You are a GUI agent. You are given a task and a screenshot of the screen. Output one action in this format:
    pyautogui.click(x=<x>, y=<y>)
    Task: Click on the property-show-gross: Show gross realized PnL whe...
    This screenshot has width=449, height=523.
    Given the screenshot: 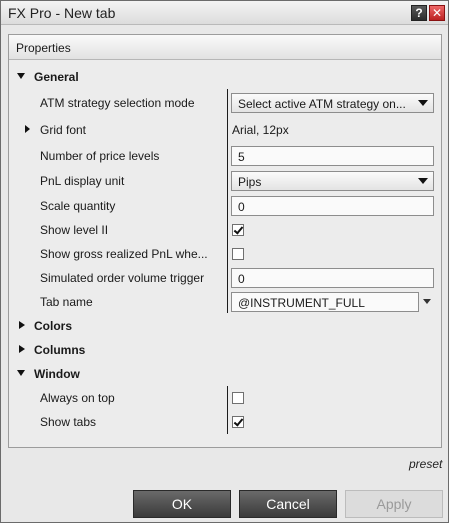 What is the action you would take?
    pyautogui.click(x=225, y=254)
    